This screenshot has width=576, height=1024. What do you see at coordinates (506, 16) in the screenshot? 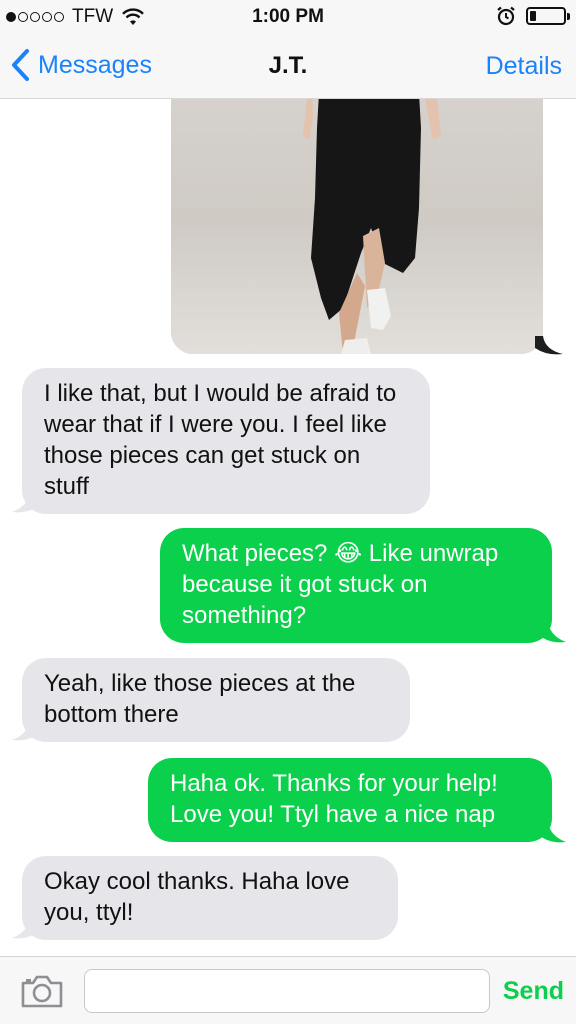
I see `alarm-icon` at bounding box center [506, 16].